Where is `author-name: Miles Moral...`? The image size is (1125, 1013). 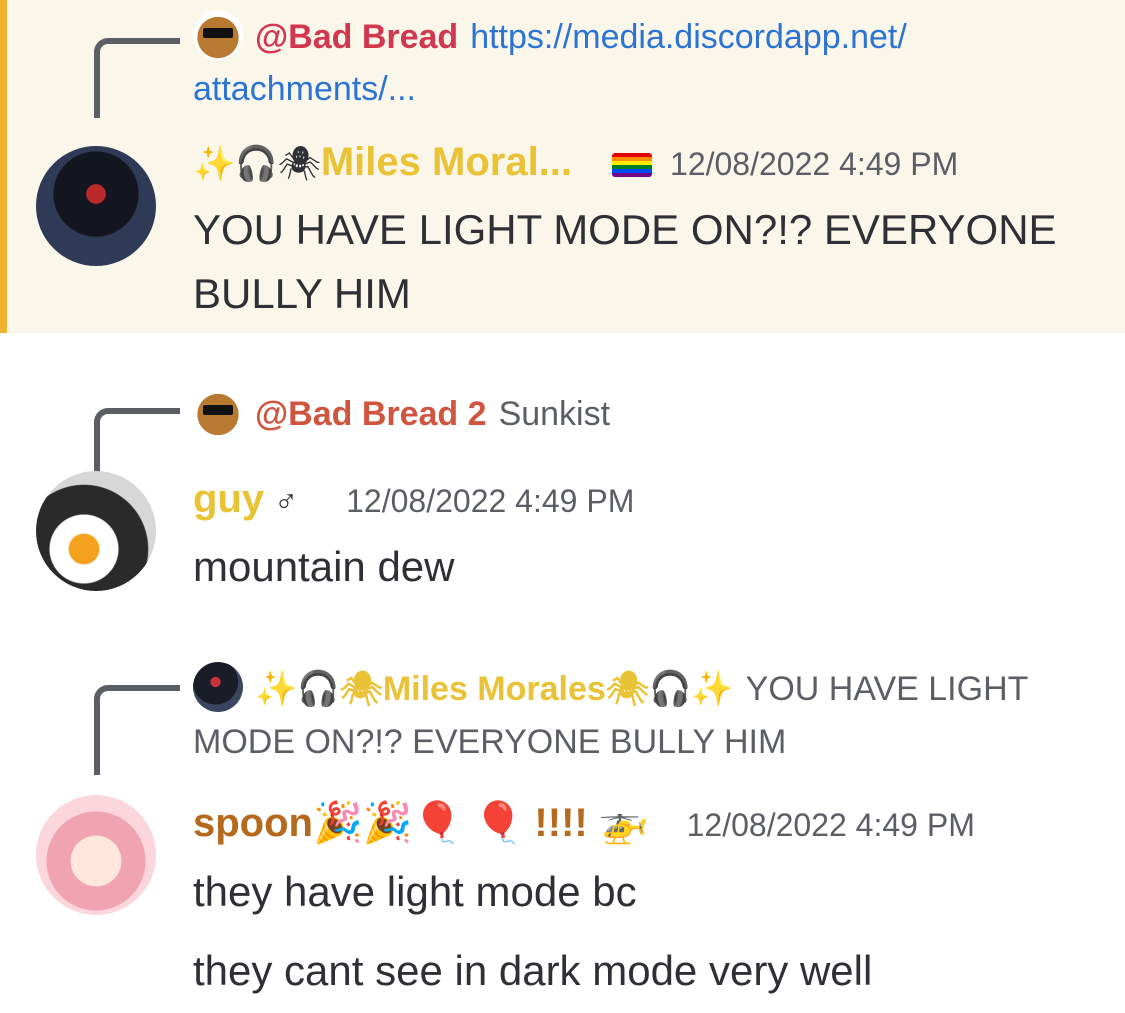 author-name: Miles Moral... is located at coordinates (446, 162).